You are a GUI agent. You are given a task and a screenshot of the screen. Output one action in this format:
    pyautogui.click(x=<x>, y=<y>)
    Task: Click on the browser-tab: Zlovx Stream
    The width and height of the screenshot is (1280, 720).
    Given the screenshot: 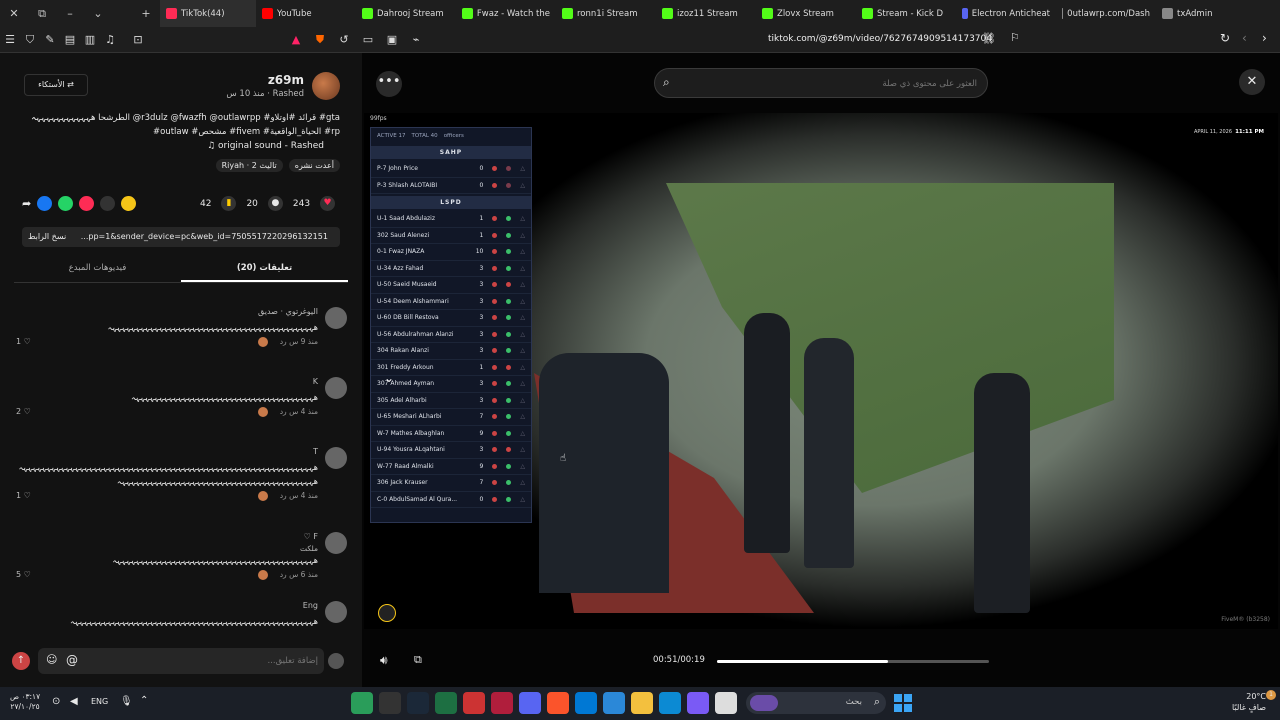 What is the action you would take?
    pyautogui.click(x=806, y=13)
    